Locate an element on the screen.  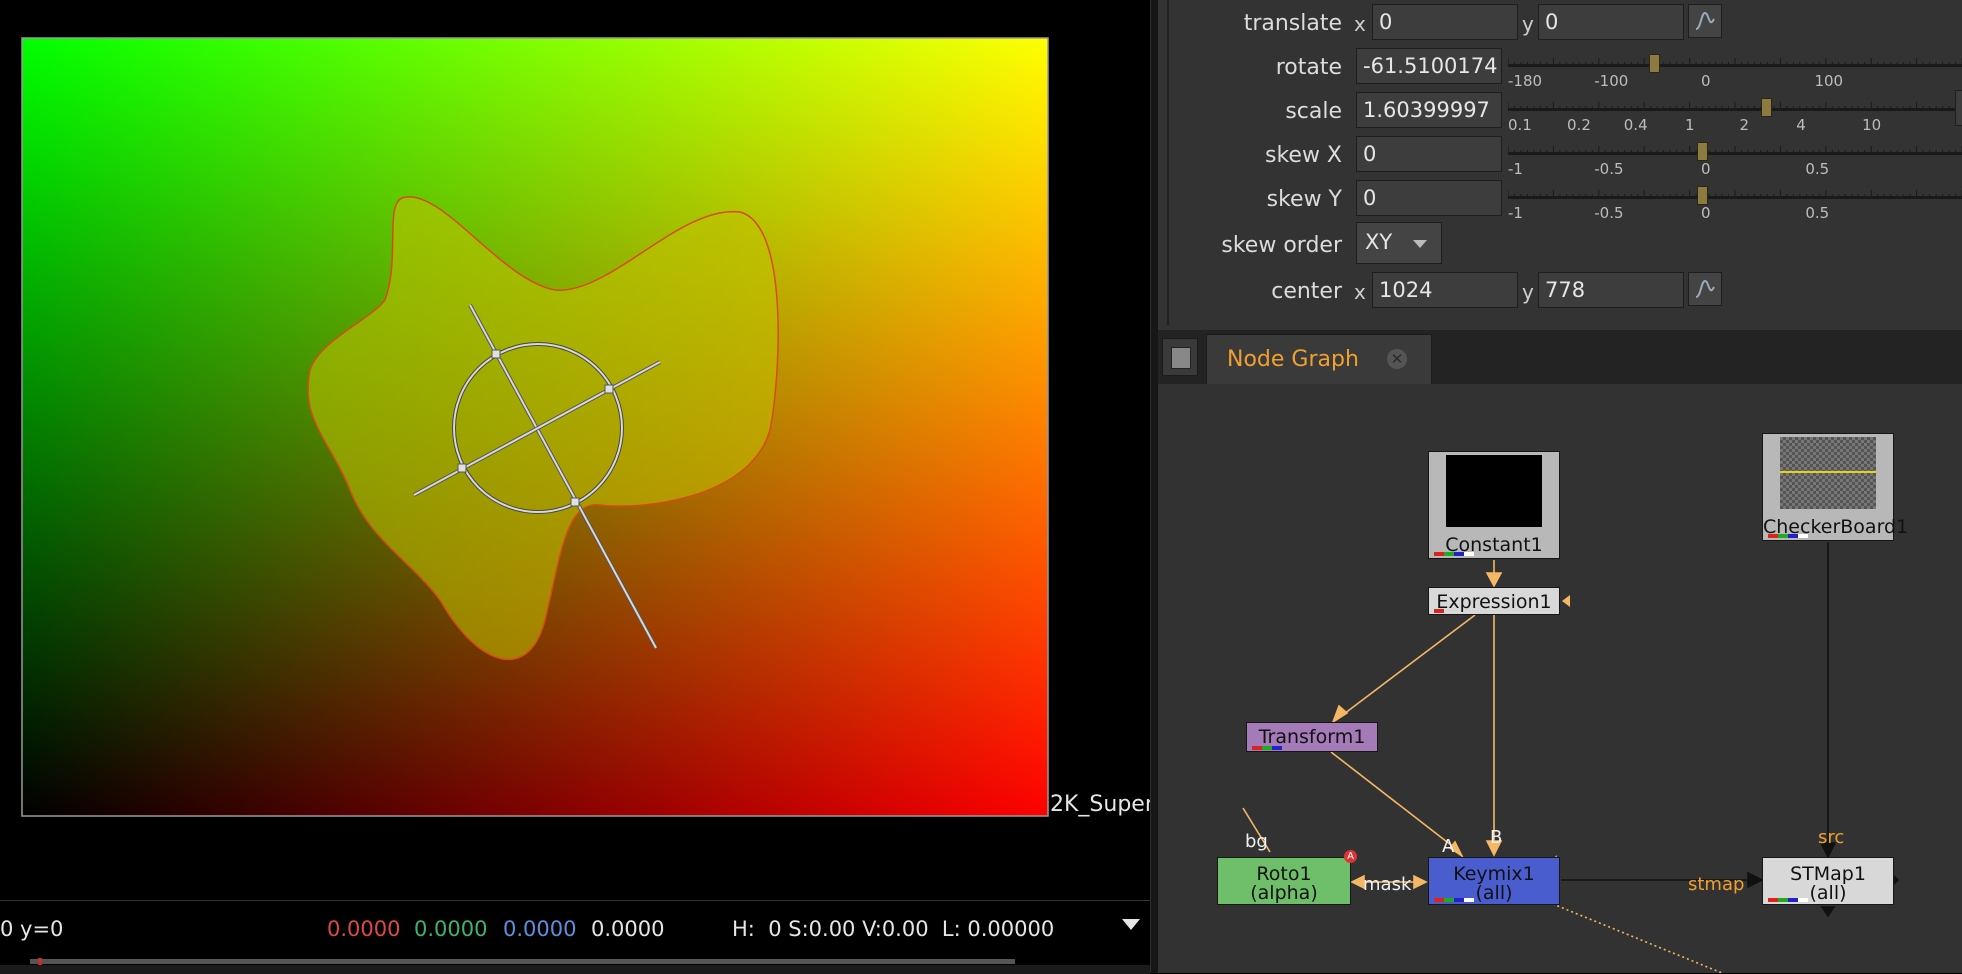
format-label: 2K_Super is located at coordinates (1102, 804).